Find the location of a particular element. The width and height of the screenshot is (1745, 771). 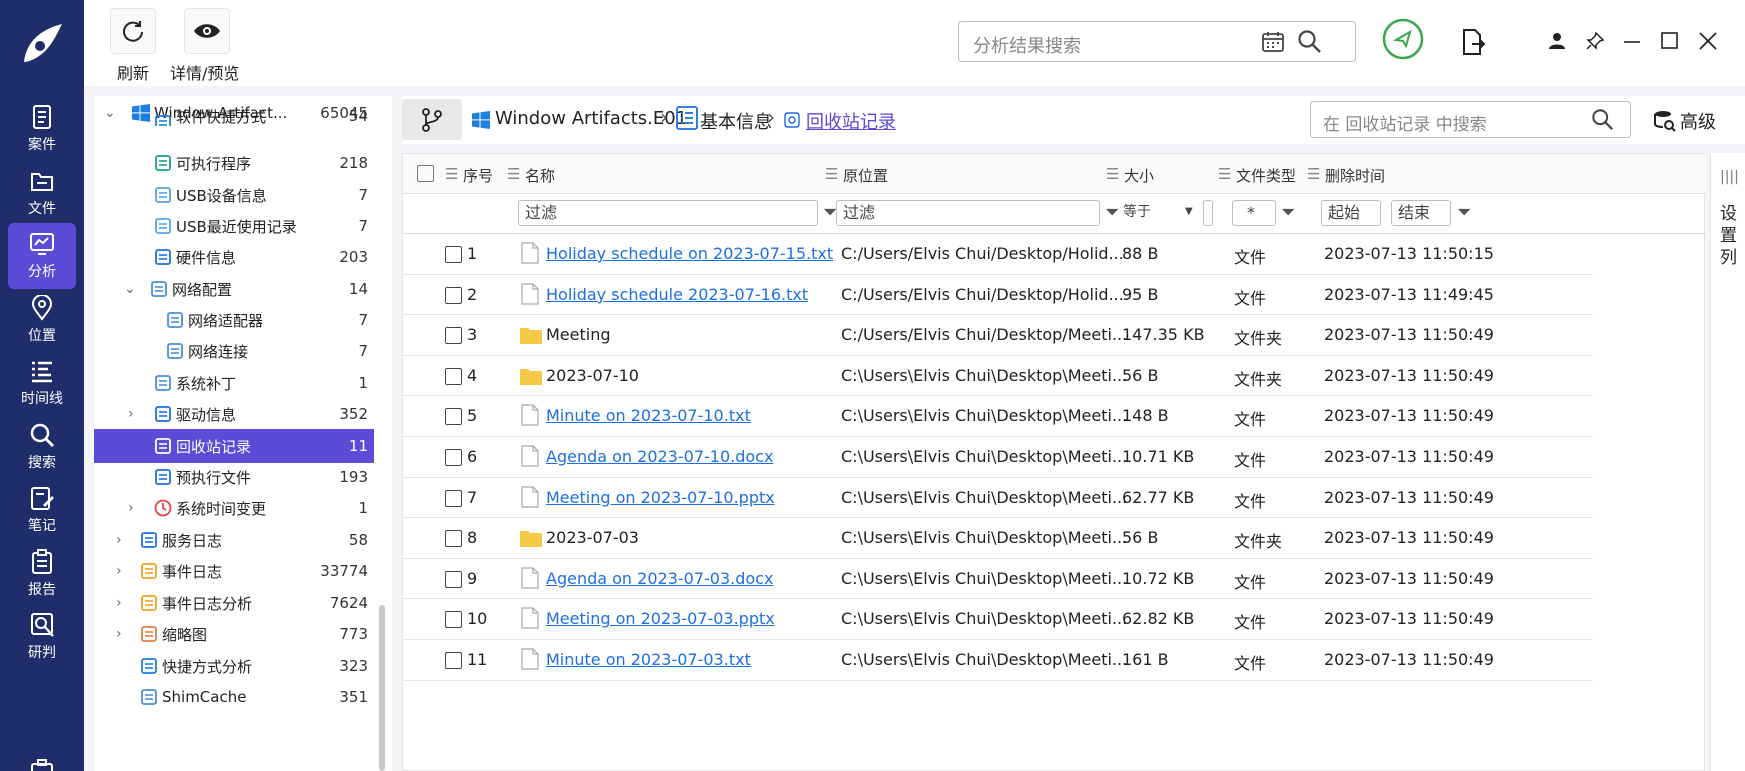

breadcrumb-item-recycle-bin: 回收站记录 is located at coordinates (851, 121).